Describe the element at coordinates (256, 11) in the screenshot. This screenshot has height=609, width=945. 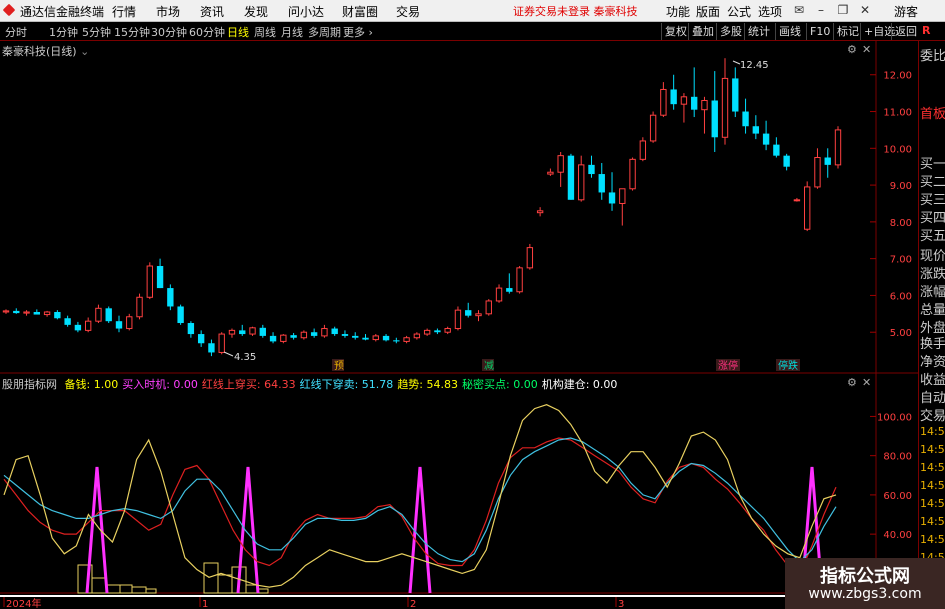
I see `menu-item: 发现` at that location.